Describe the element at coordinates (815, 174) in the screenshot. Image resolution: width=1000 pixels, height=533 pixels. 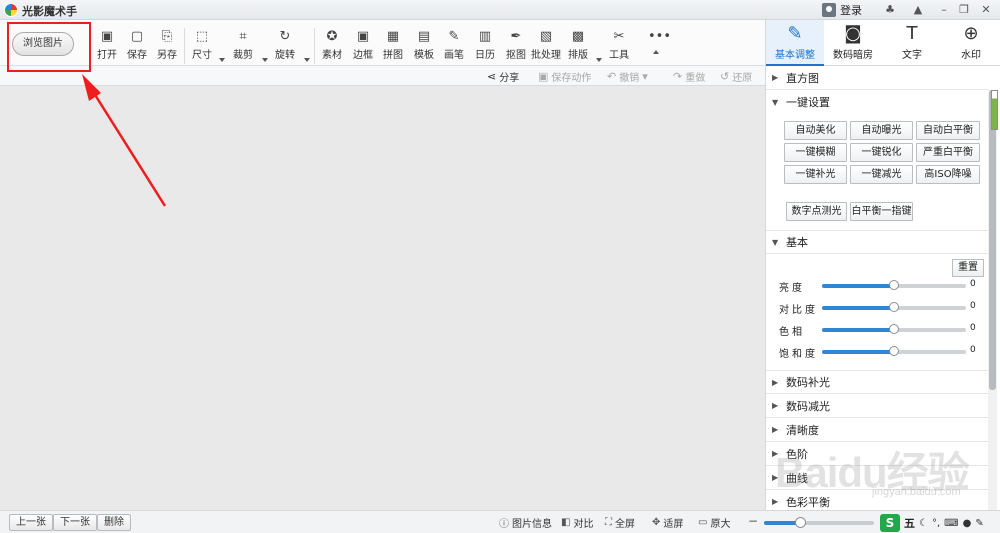
I see `preset-button: 一键补光` at that location.